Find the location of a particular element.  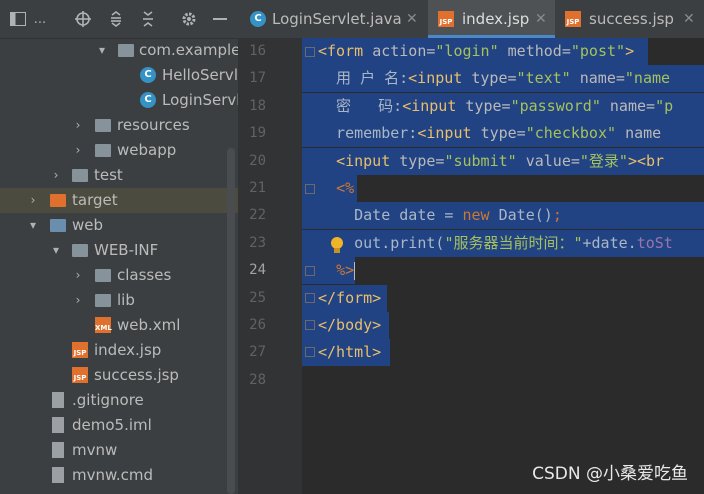

tab-label: LoginServlet.java is located at coordinates (337, 19).